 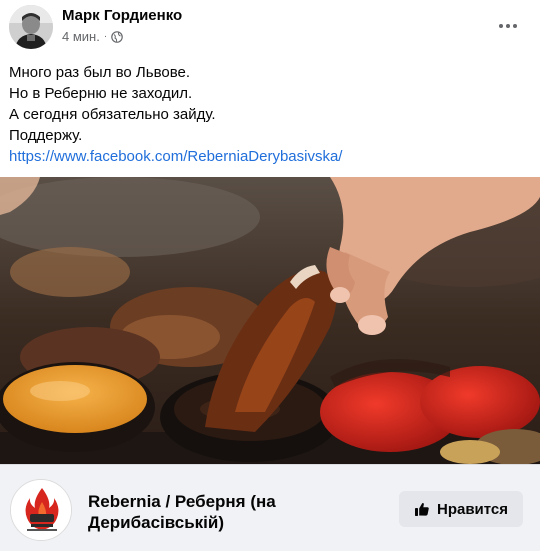 I want to click on rebernia-logo, so click(x=41, y=510).